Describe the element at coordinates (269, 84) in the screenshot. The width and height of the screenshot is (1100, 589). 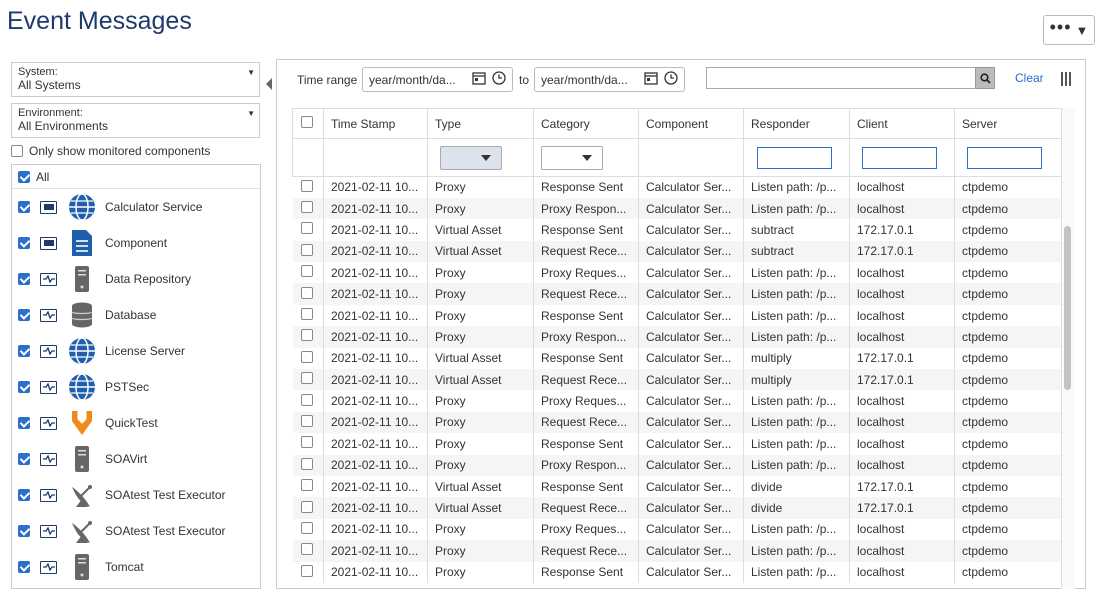
I see `collapse-panel-icon` at that location.